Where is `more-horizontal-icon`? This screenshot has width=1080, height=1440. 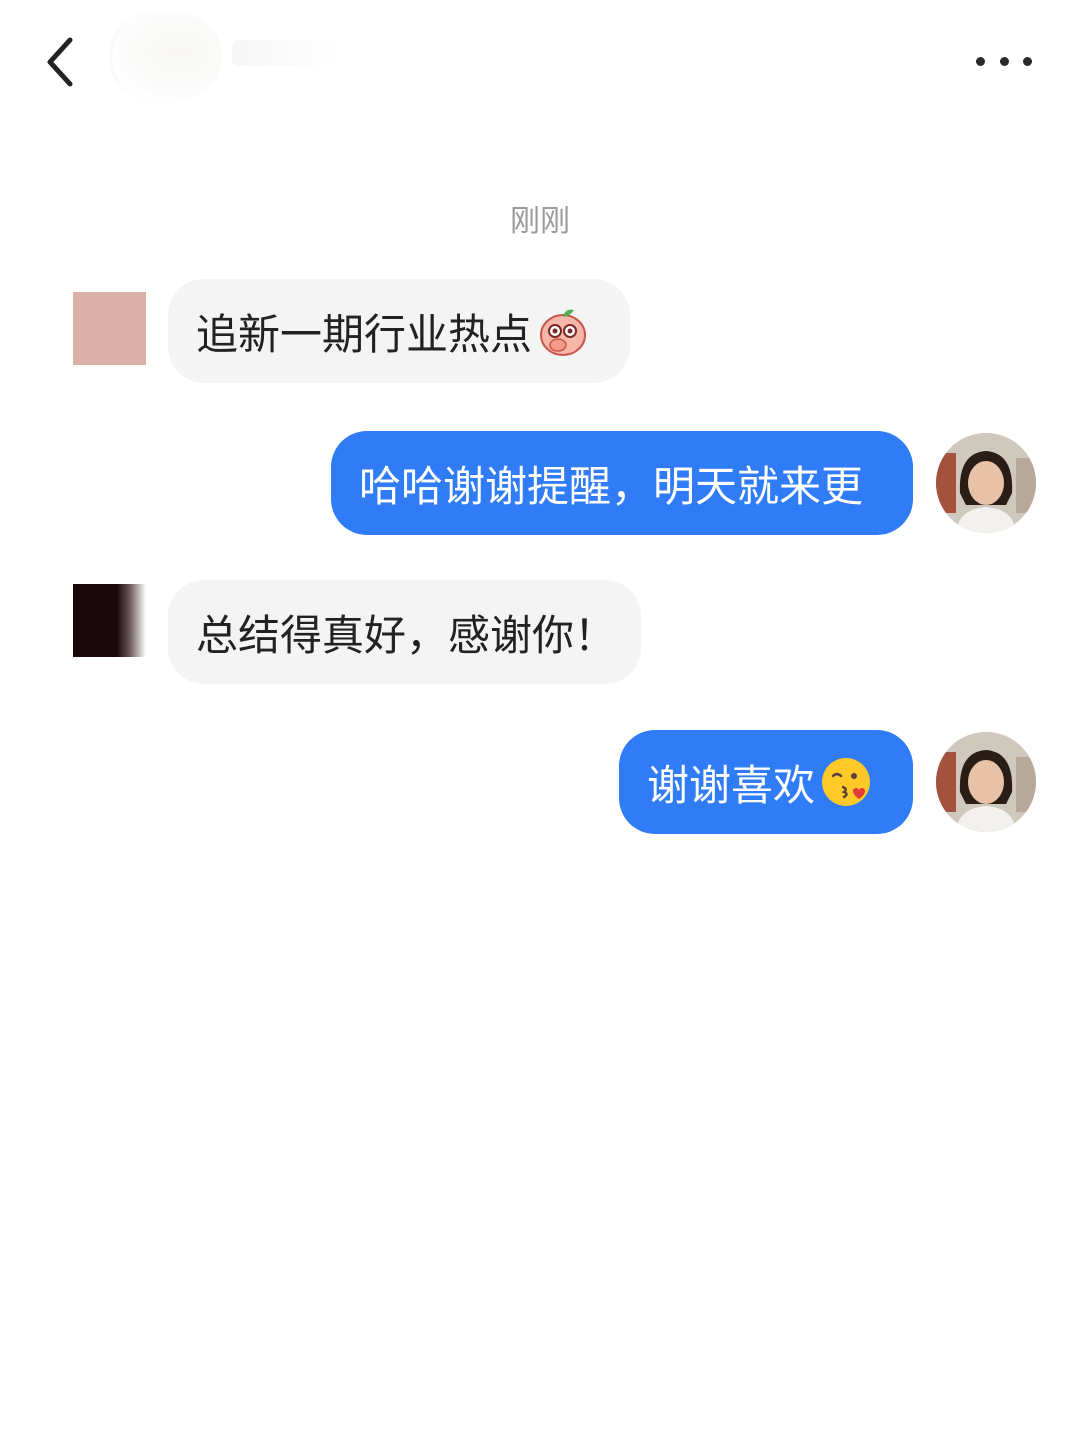
more-horizontal-icon is located at coordinates (980, 61).